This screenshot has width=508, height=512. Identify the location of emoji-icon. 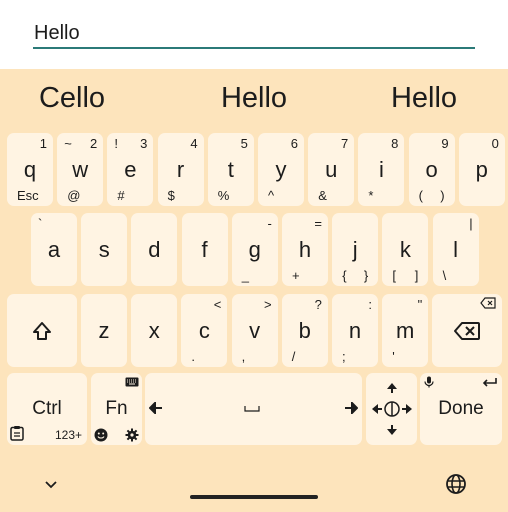
(101, 435).